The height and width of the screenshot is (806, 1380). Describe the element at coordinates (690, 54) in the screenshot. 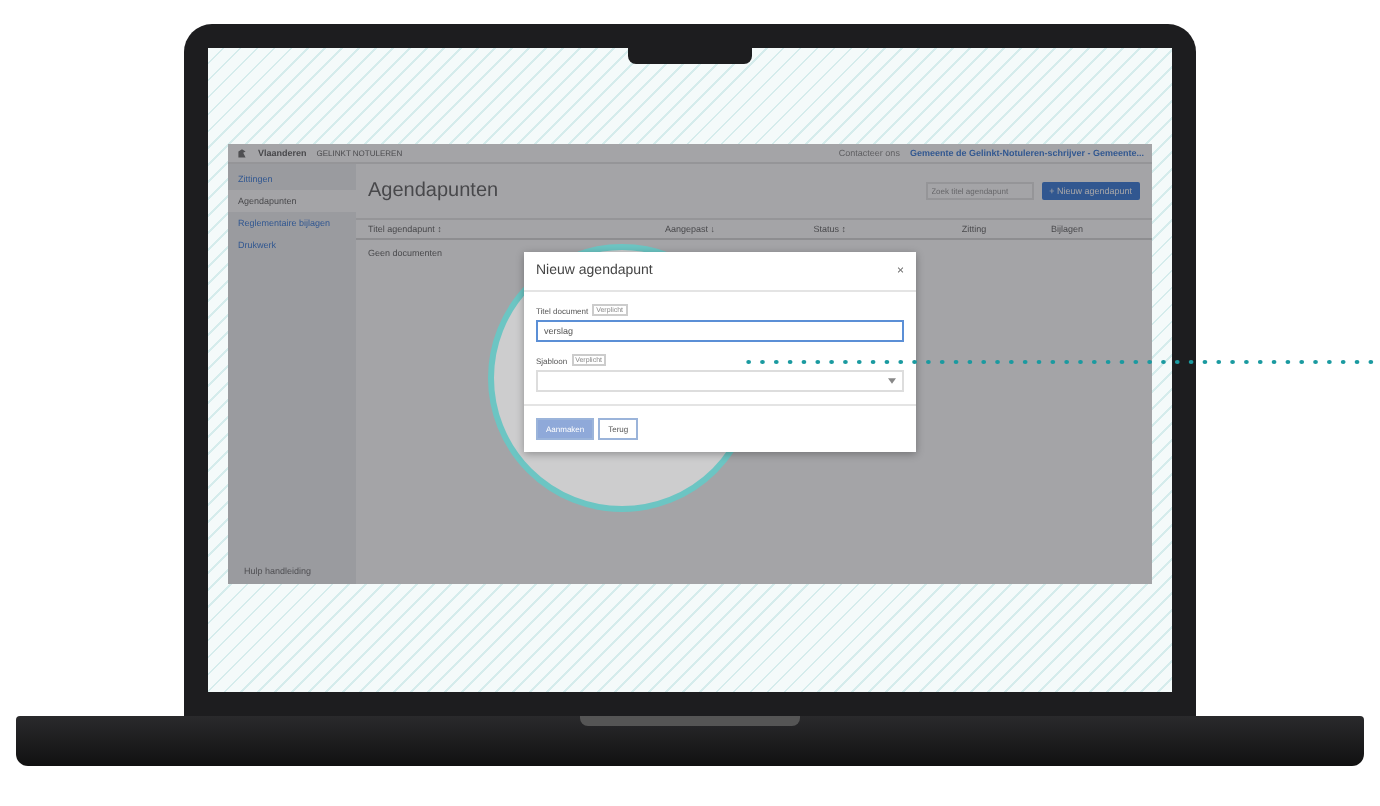

I see `camera-notch` at that location.